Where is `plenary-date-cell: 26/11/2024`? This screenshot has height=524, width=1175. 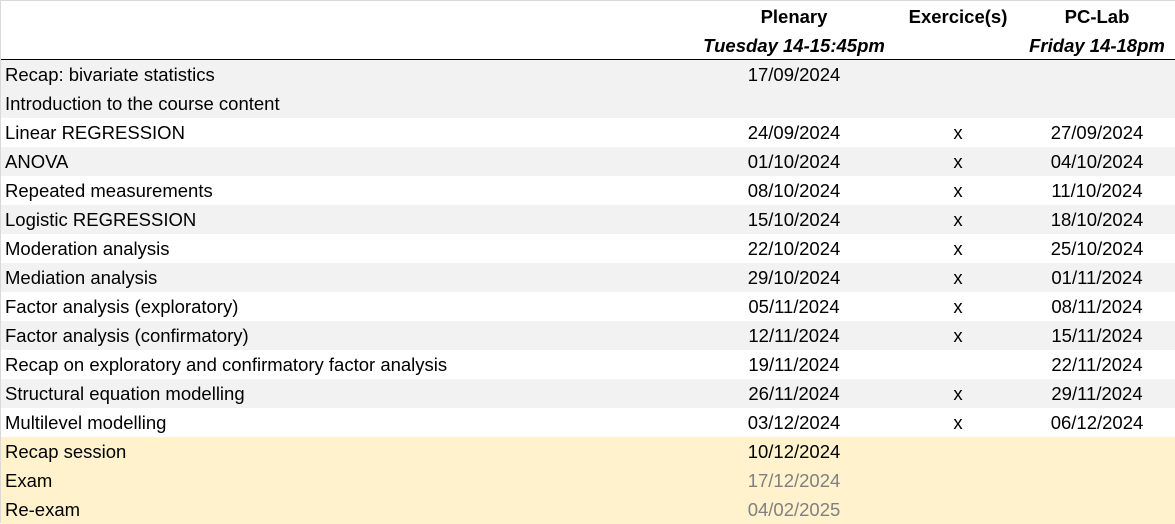 plenary-date-cell: 26/11/2024 is located at coordinates (794, 393).